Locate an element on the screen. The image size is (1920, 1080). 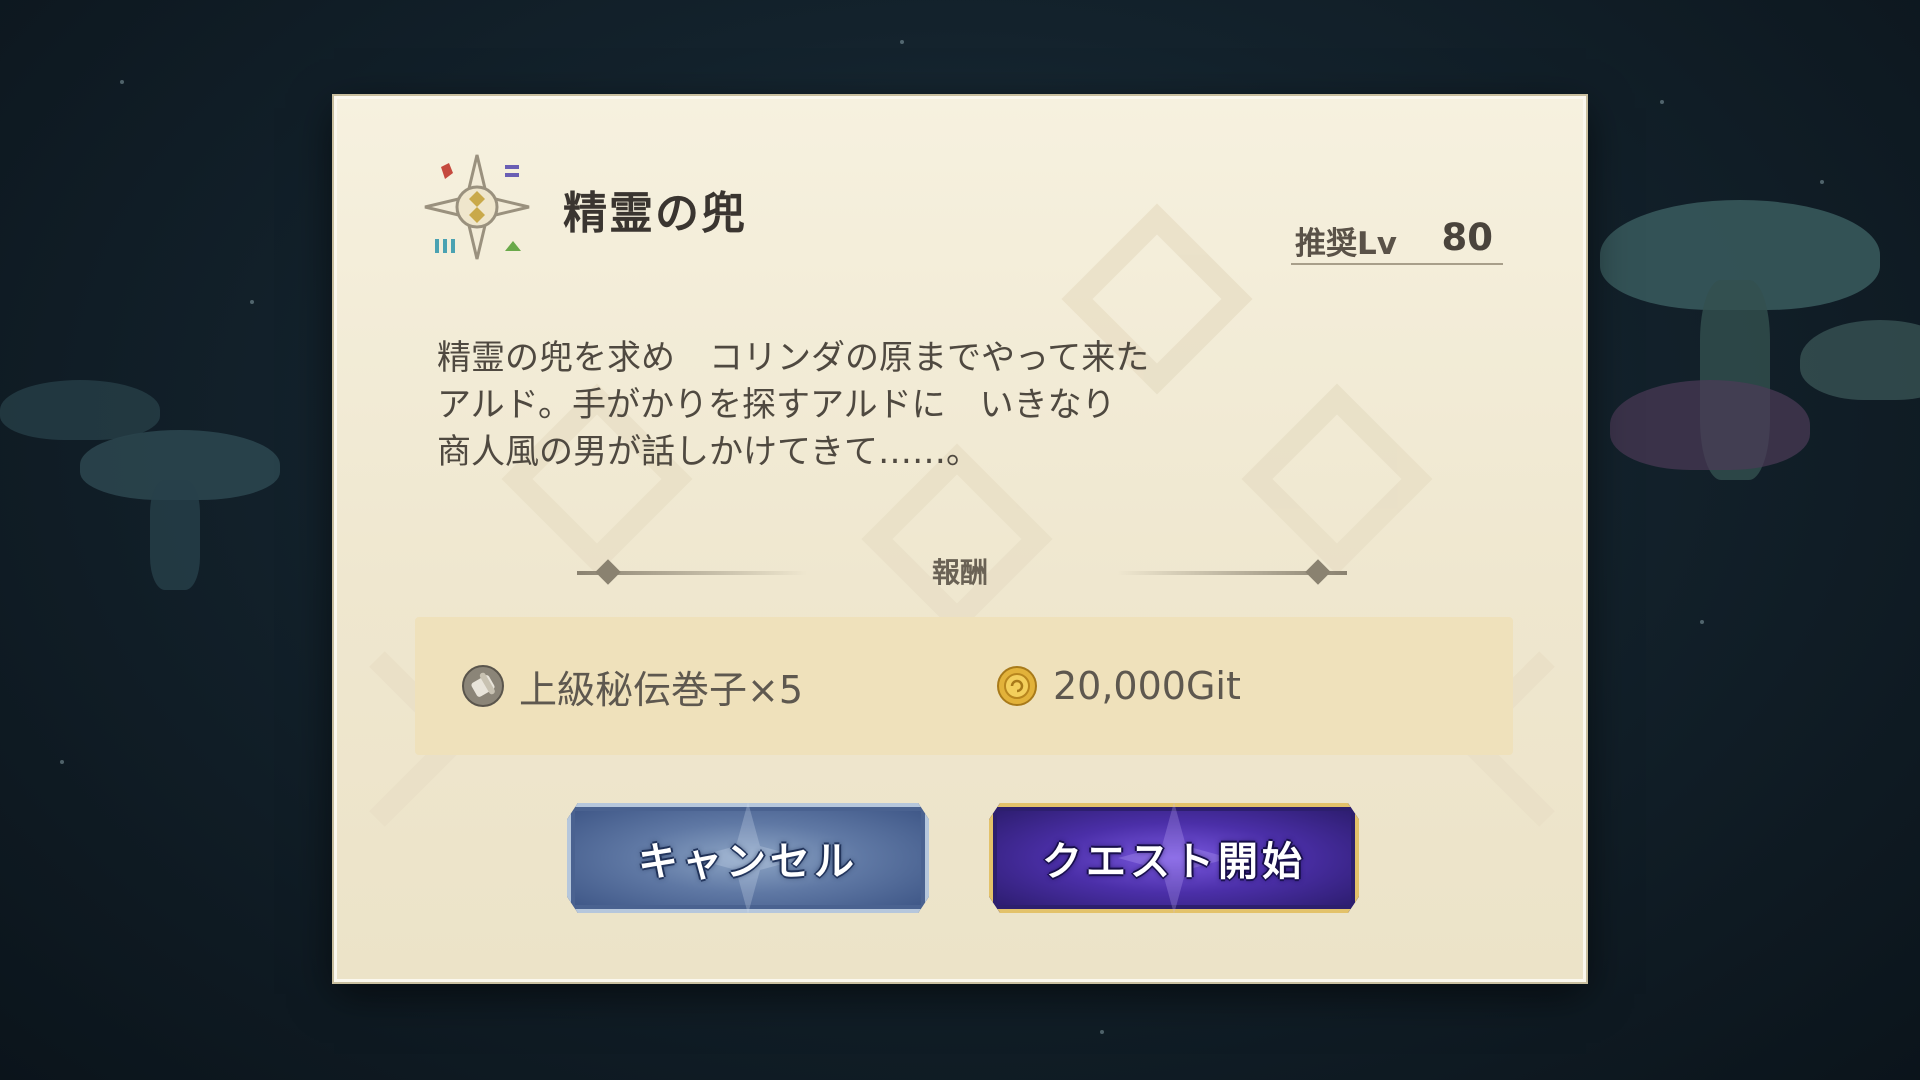
reward-item-label: 20,000Git is located at coordinates (1147, 686).